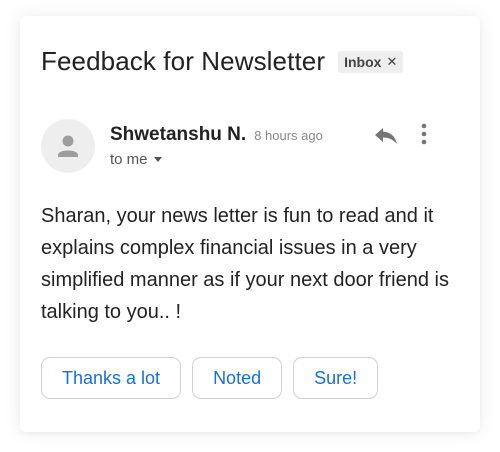  Describe the element at coordinates (288, 135) in the screenshot. I see `email-time: 8 hours ago` at that location.